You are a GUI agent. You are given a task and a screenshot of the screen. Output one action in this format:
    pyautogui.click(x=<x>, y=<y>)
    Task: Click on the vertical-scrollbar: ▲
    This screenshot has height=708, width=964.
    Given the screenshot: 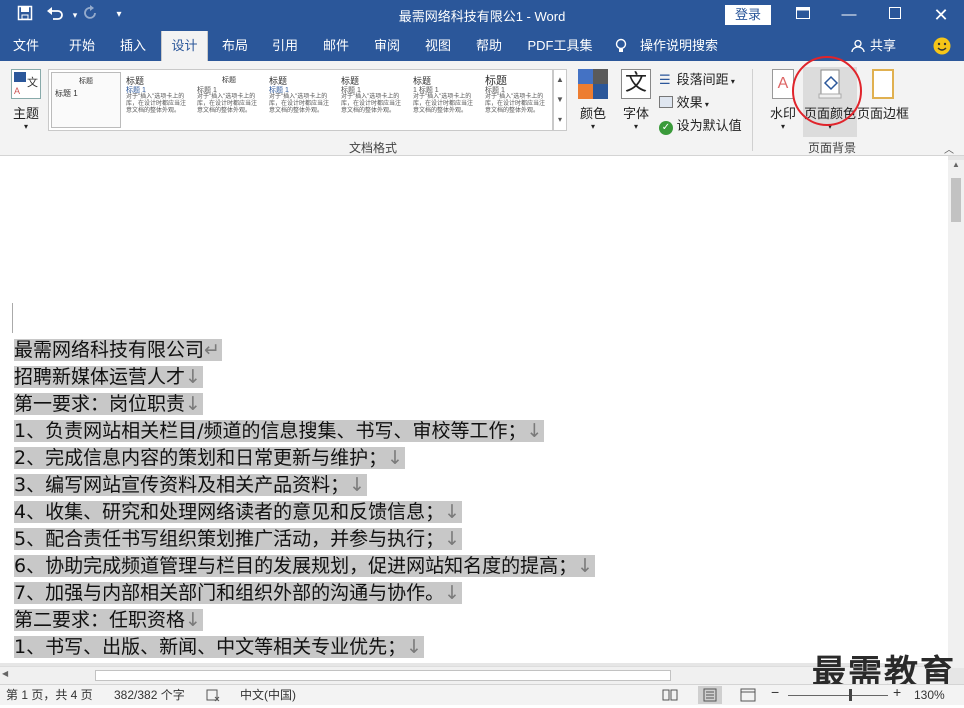 What is the action you would take?
    pyautogui.click(x=956, y=414)
    